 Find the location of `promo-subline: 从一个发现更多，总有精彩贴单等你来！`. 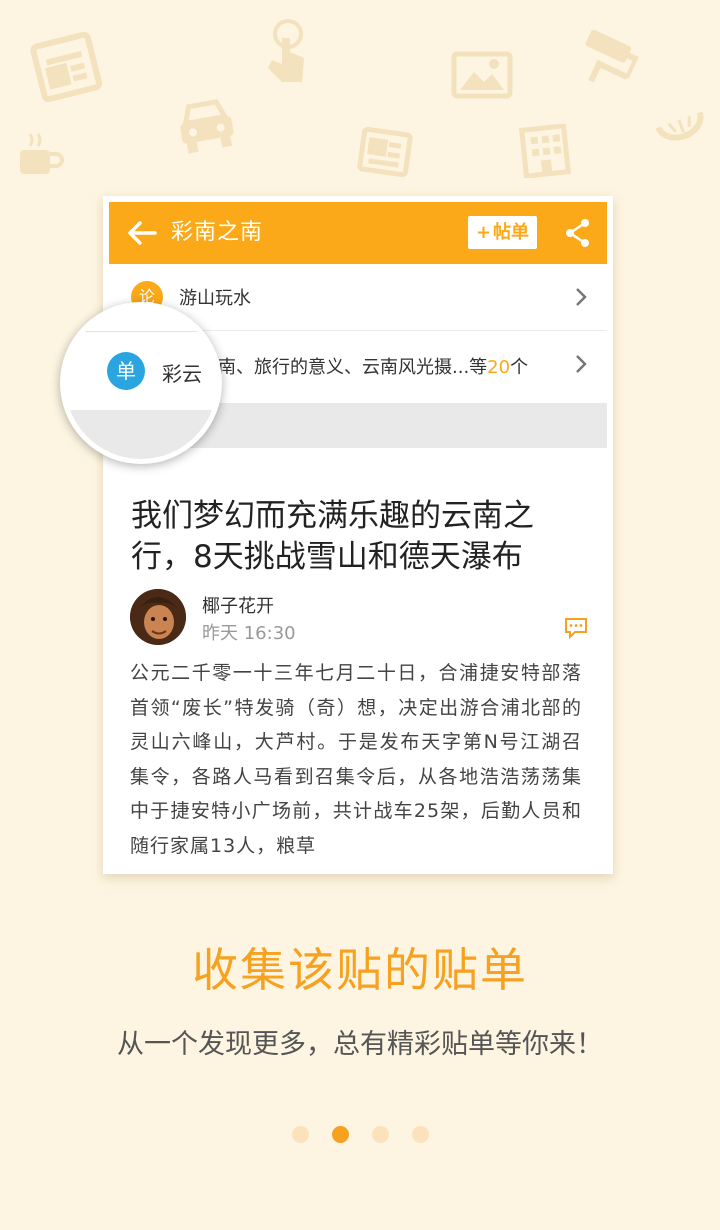

promo-subline: 从一个发现更多，总有精彩贴单等你来！ is located at coordinates (360, 1044).